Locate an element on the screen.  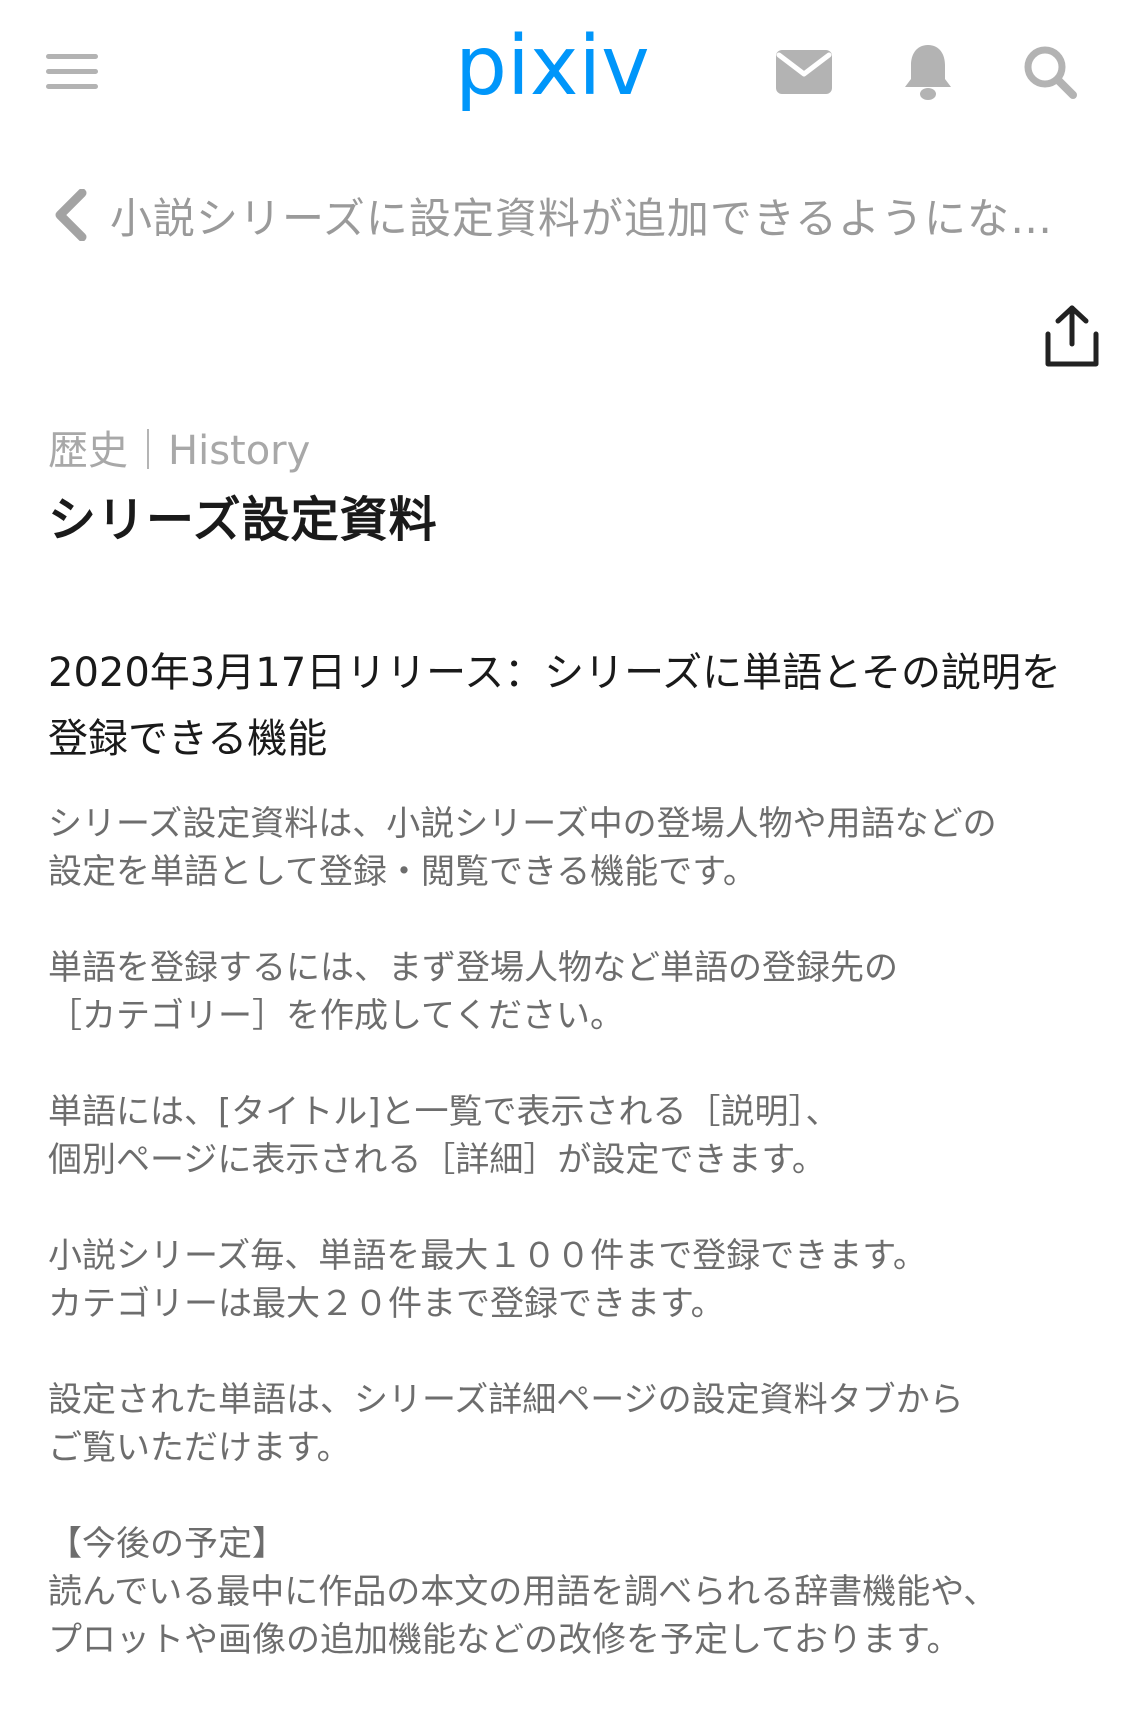
notifications-button is located at coordinates (928, 72).